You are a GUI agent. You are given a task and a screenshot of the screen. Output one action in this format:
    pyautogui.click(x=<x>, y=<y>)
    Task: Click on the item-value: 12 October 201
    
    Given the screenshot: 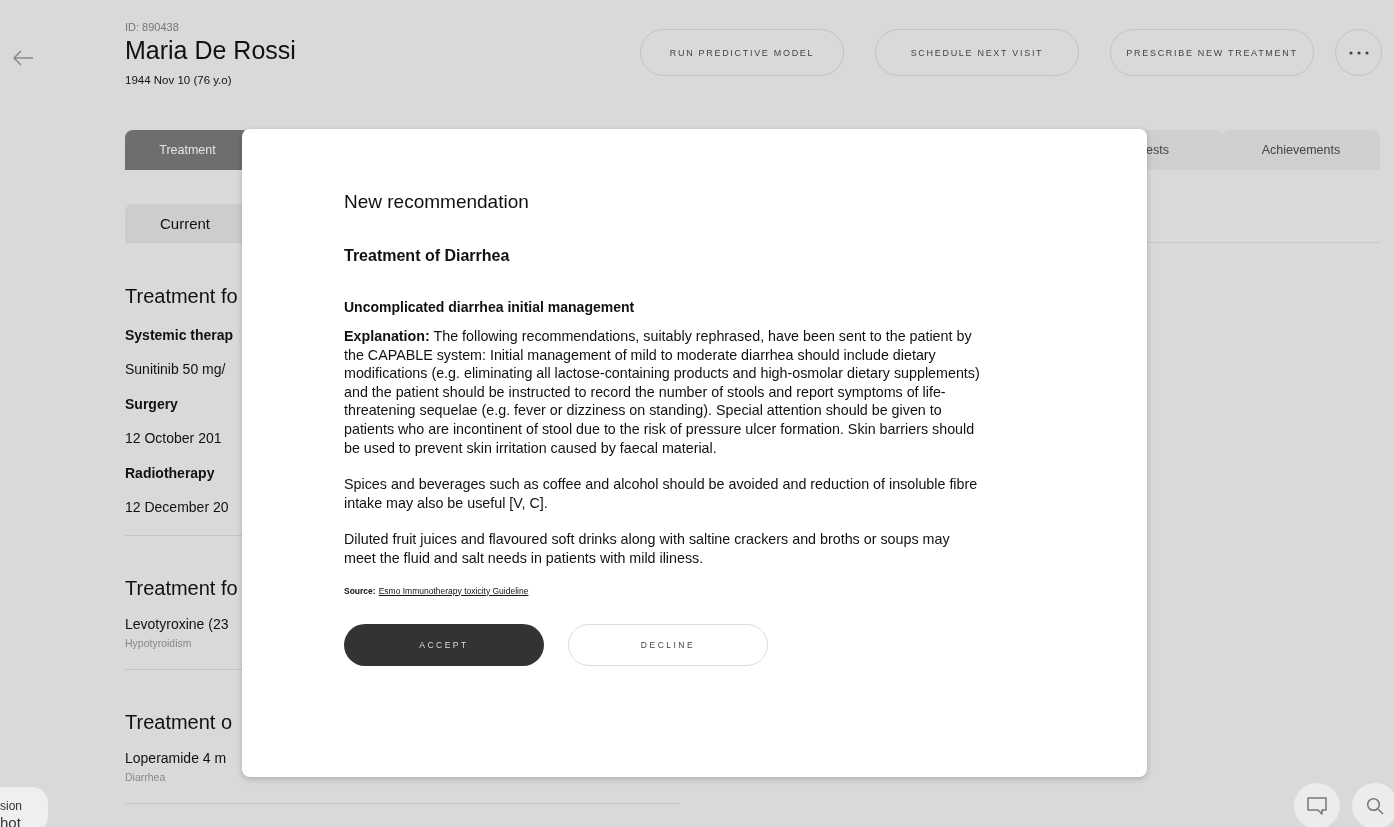 What is the action you would take?
    pyautogui.click(x=173, y=438)
    